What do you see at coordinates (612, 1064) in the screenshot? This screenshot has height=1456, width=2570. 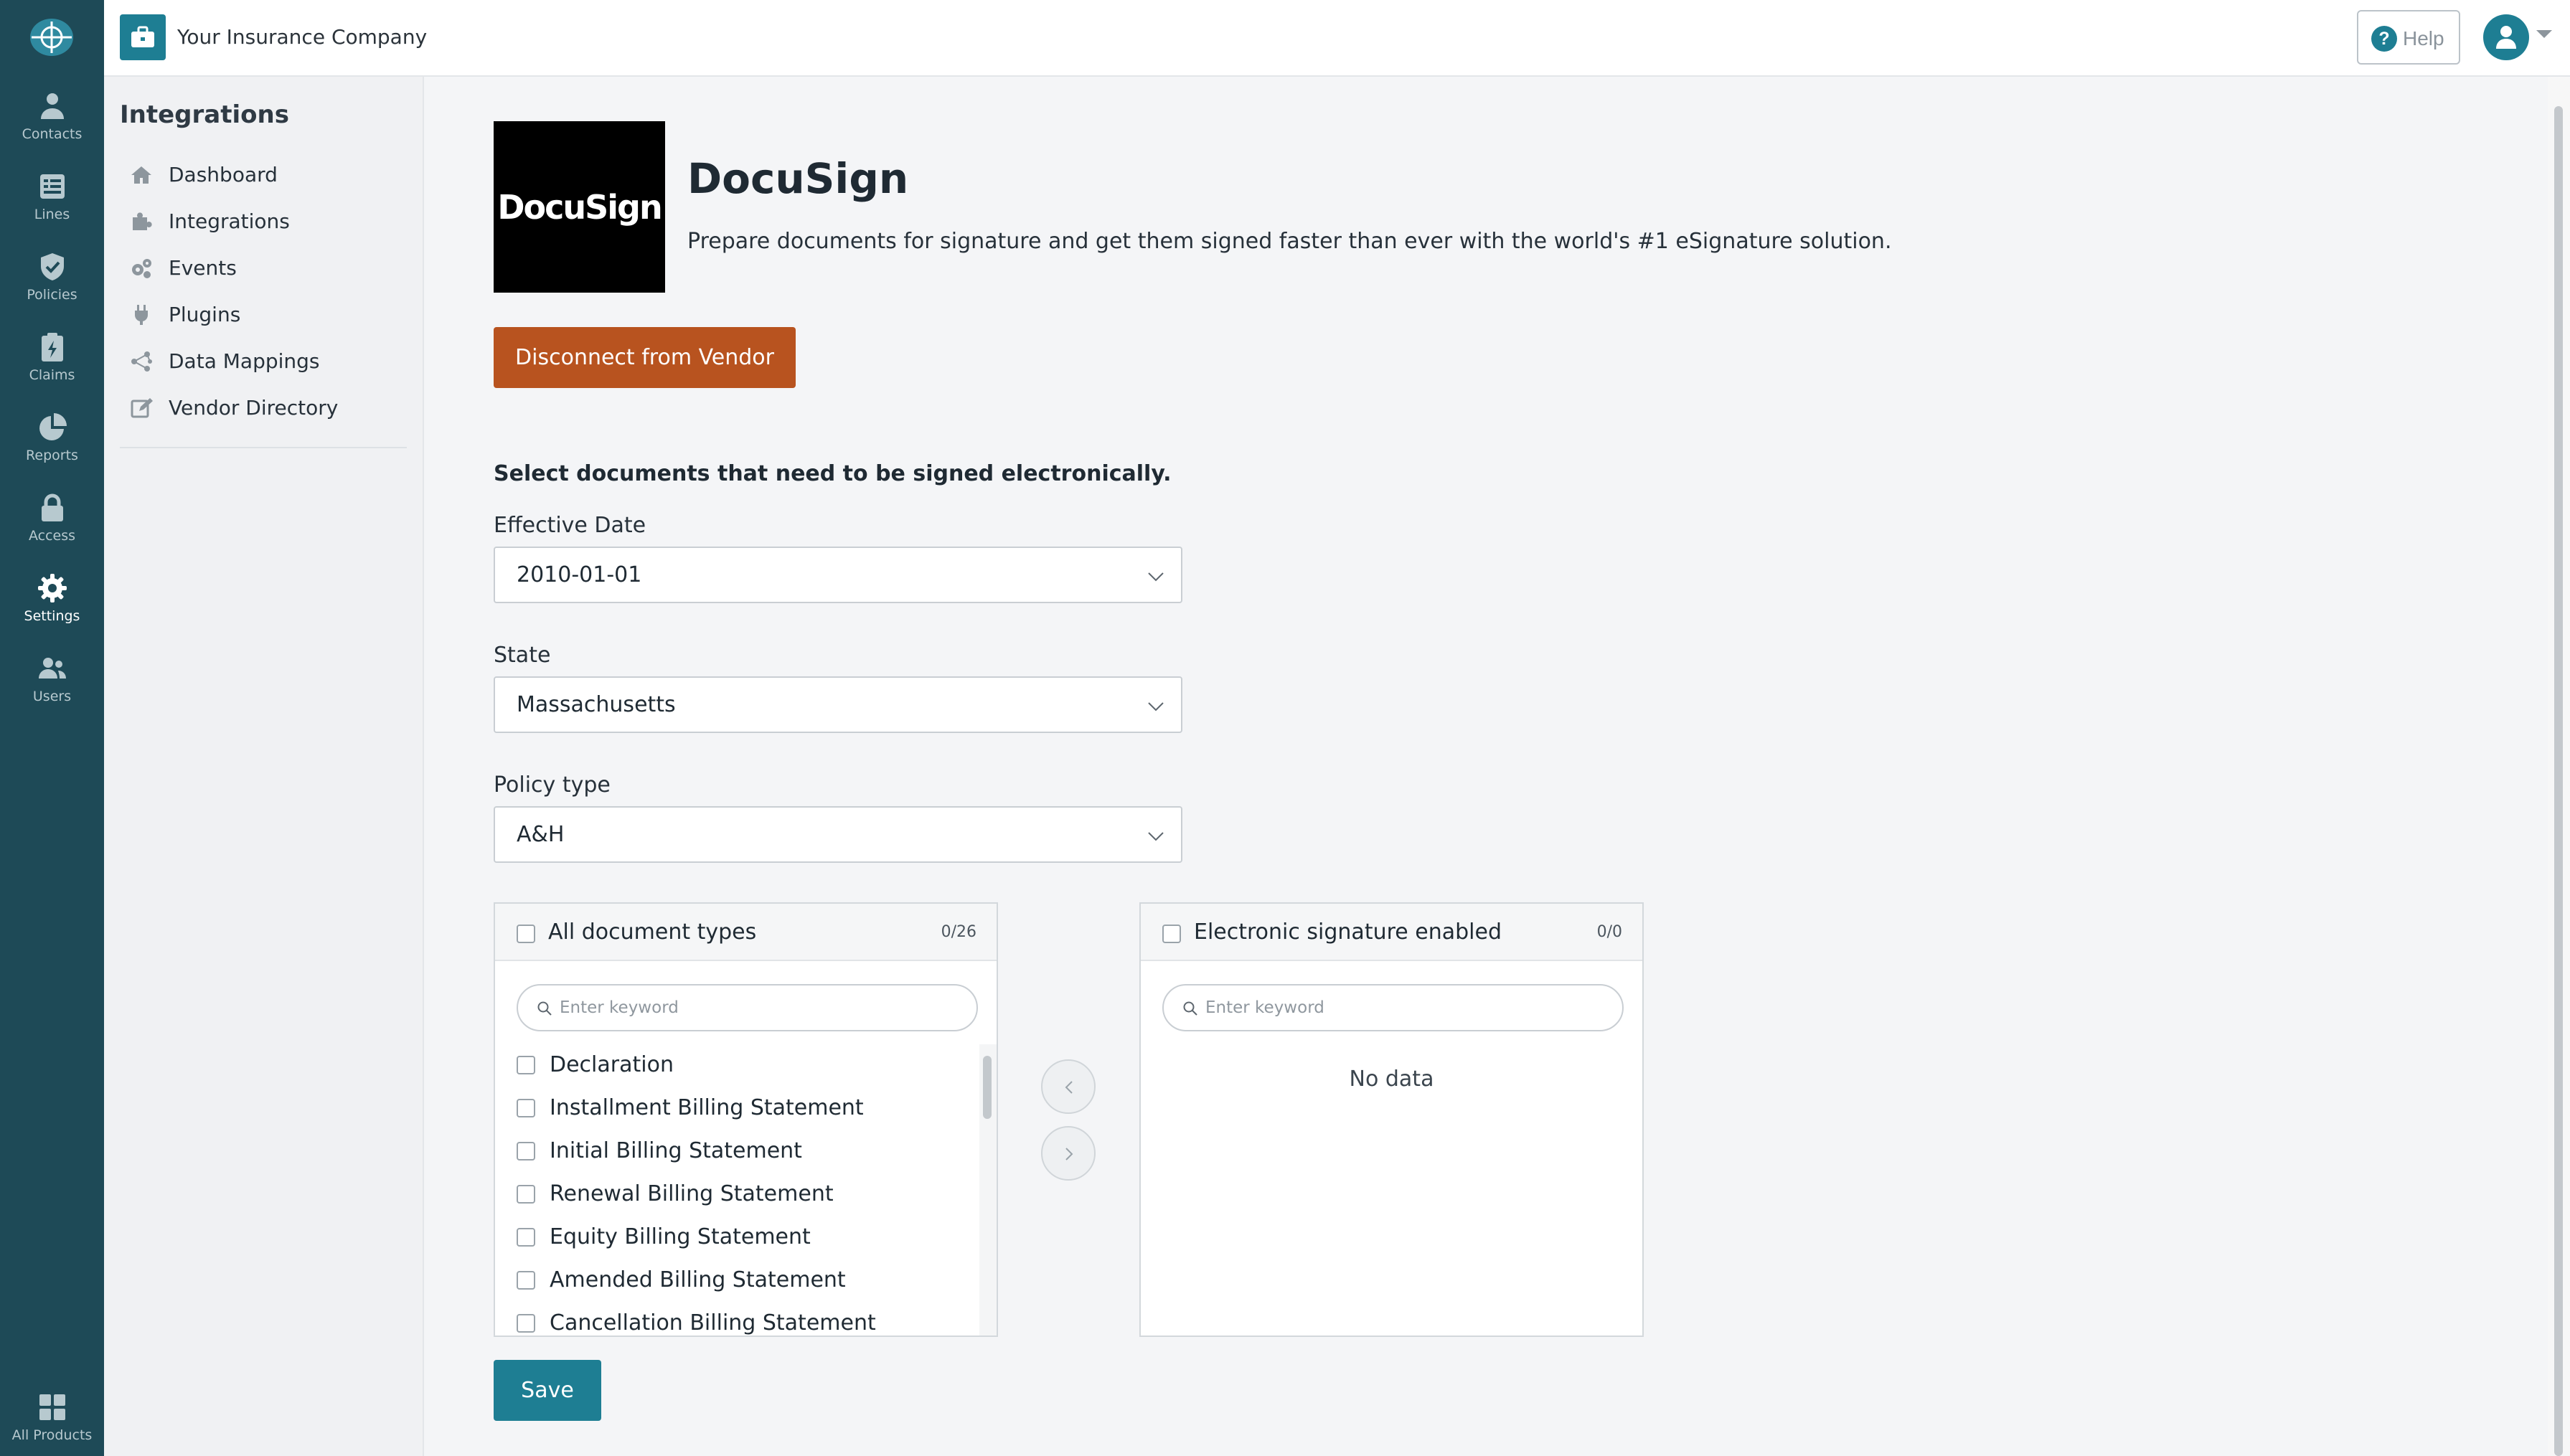 I see `list-item-label: Declaration` at bounding box center [612, 1064].